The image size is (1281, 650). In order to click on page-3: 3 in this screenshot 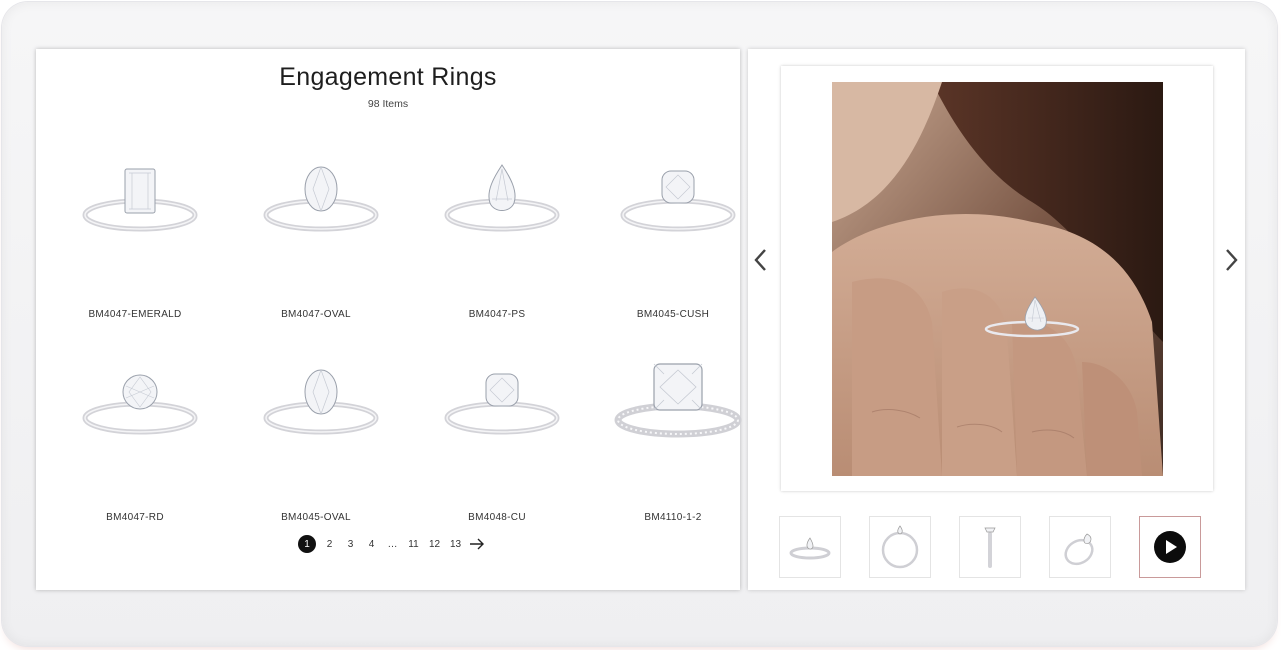, I will do `click(350, 544)`.